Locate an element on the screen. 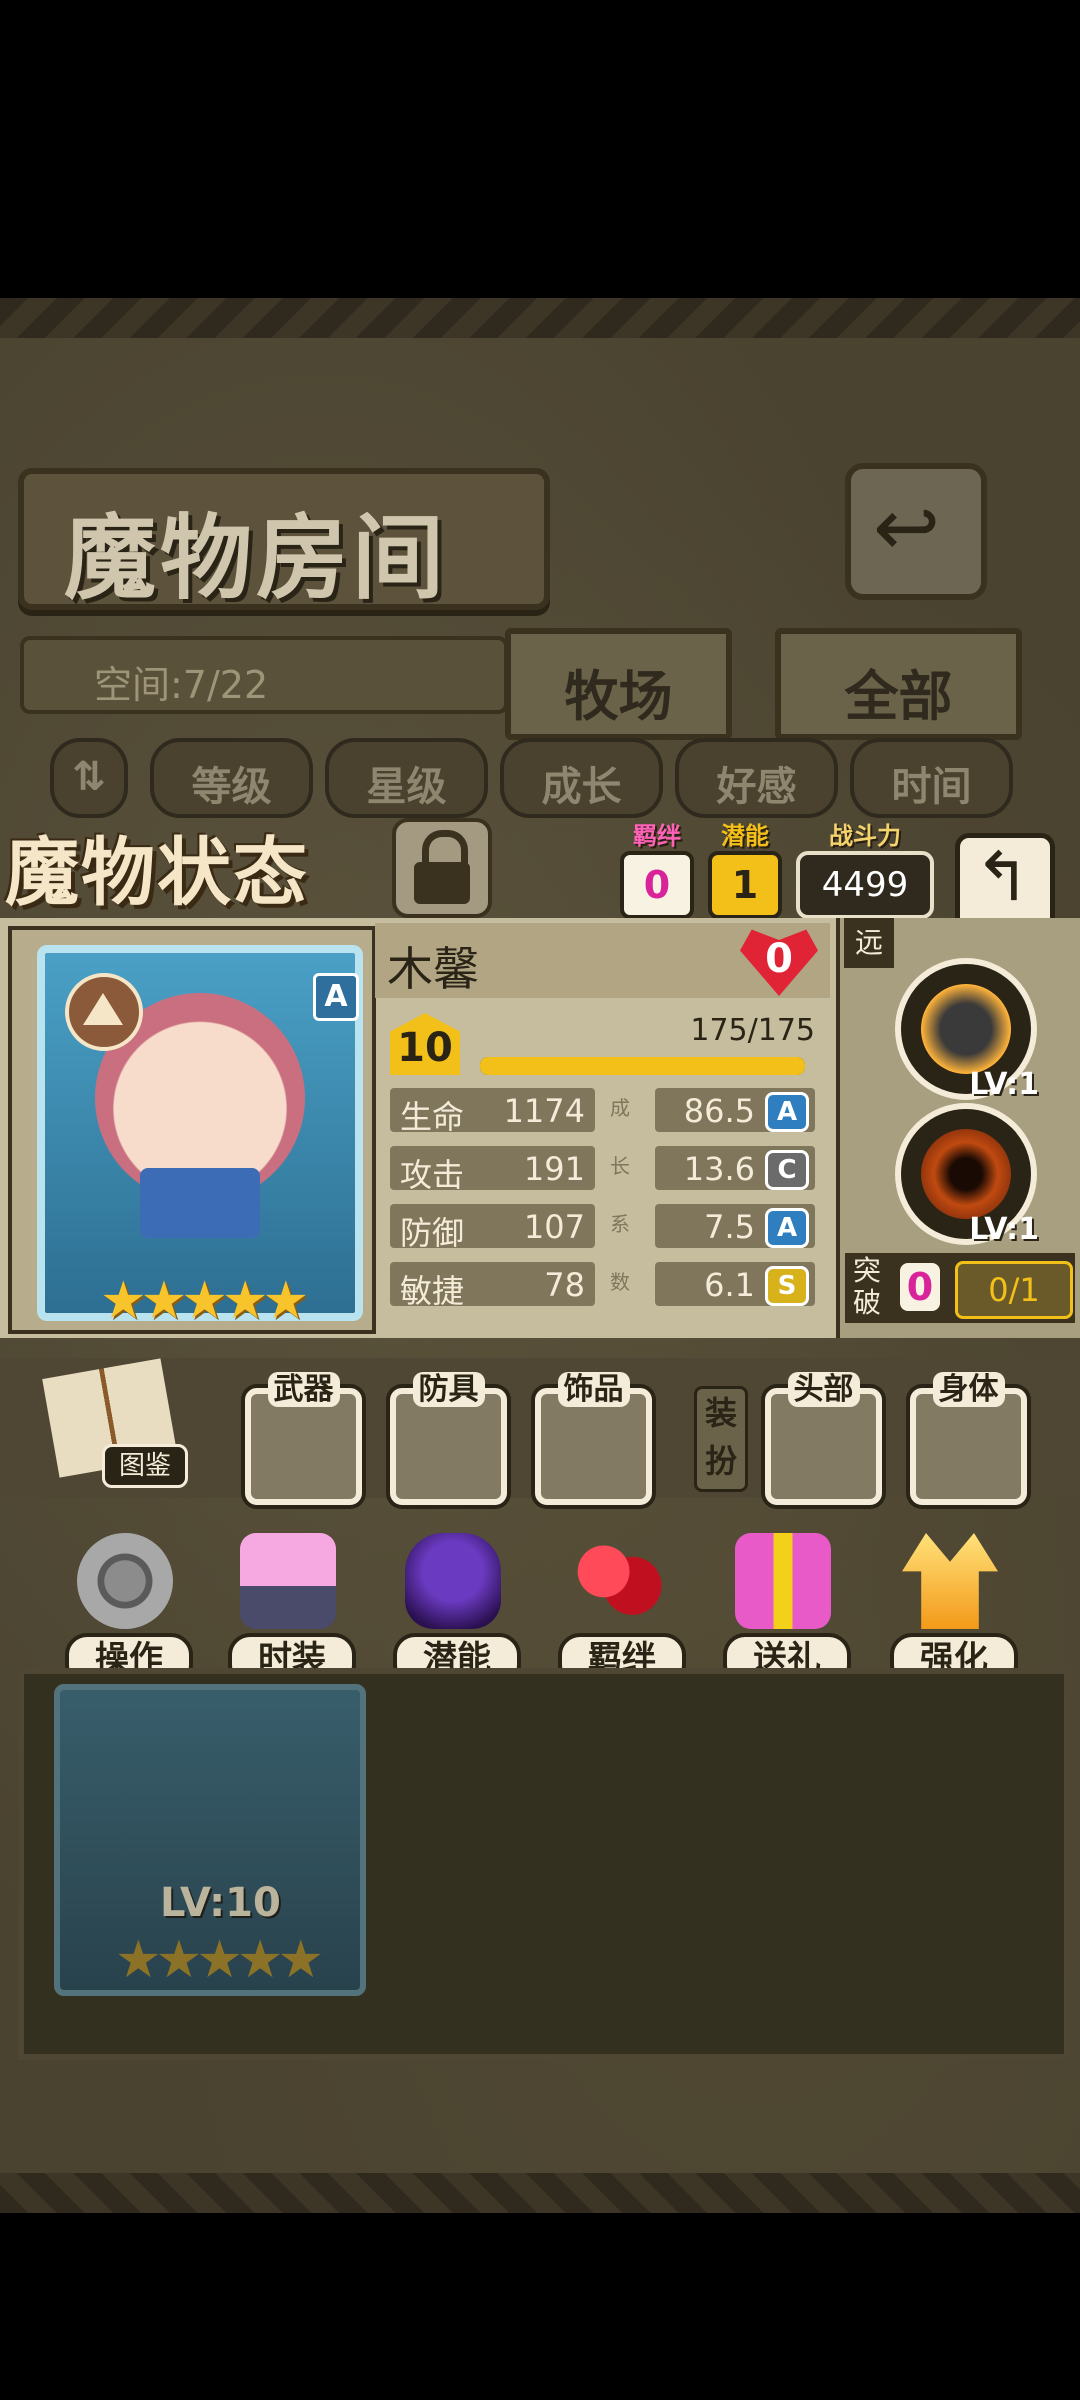 Image resolution: width=1080 pixels, height=2400 pixels. affection-heart: 0 is located at coordinates (779, 961).